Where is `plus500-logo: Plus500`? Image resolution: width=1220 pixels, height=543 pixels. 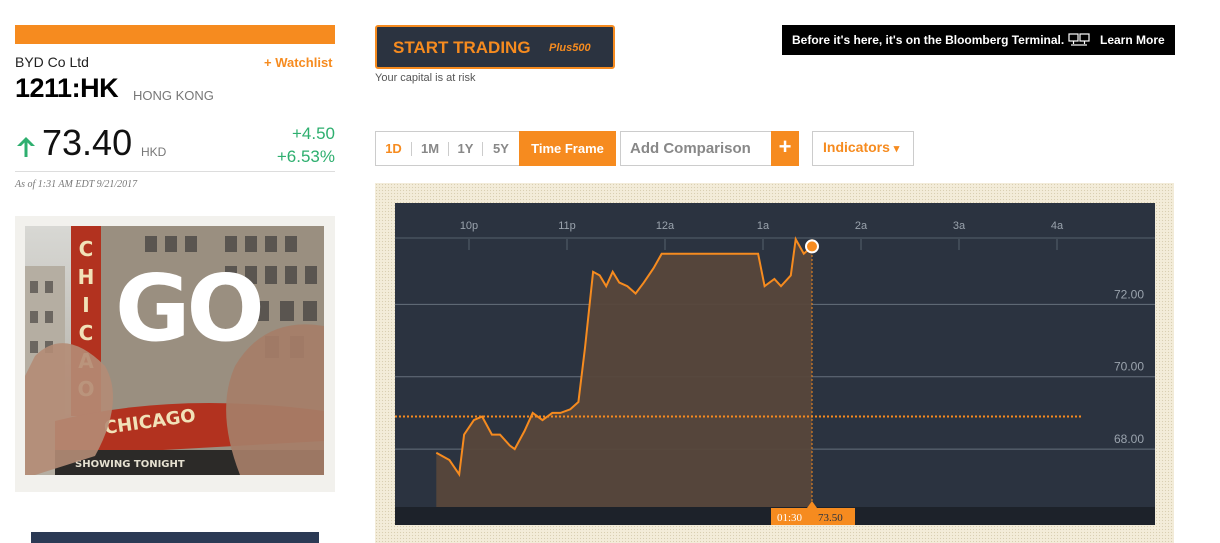 plus500-logo: Plus500 is located at coordinates (570, 48).